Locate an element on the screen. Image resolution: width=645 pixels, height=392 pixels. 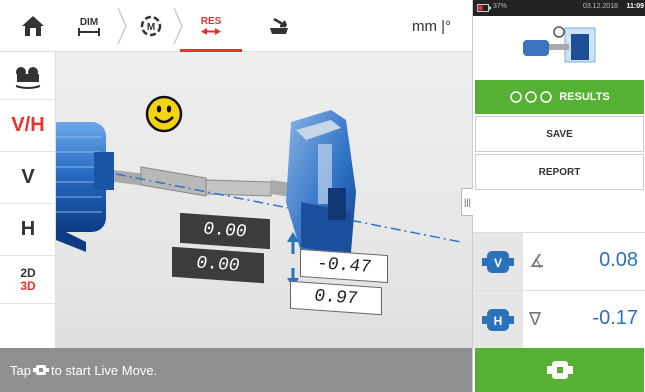
live-move-button is located at coordinates (559, 370).